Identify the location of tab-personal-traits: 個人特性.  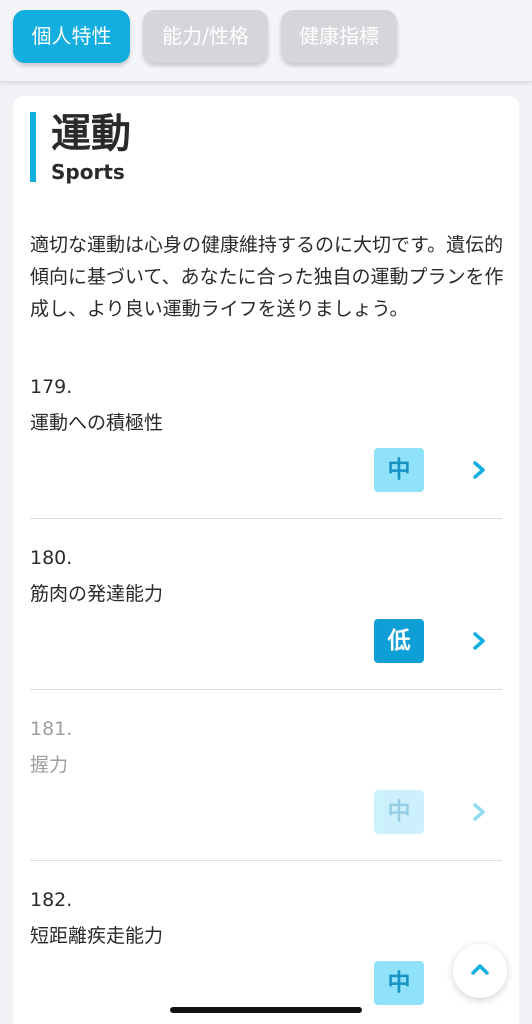
(71, 36).